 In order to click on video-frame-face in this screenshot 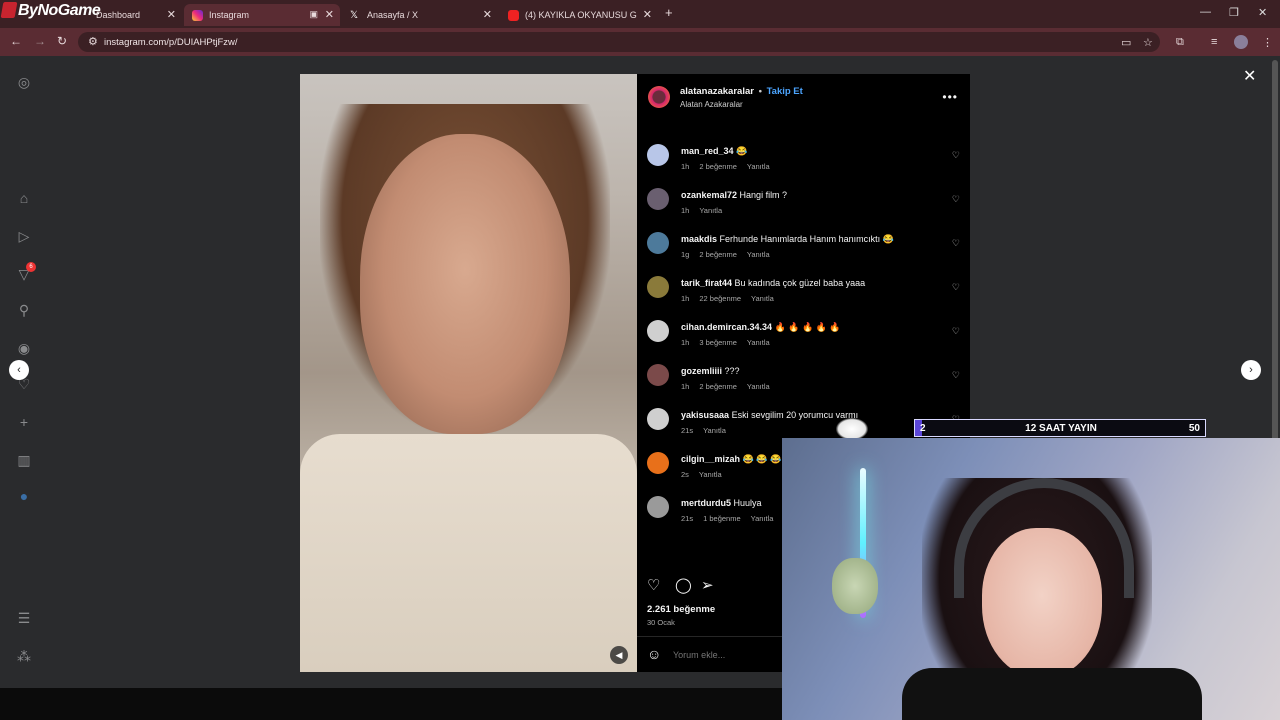, I will do `click(465, 284)`.